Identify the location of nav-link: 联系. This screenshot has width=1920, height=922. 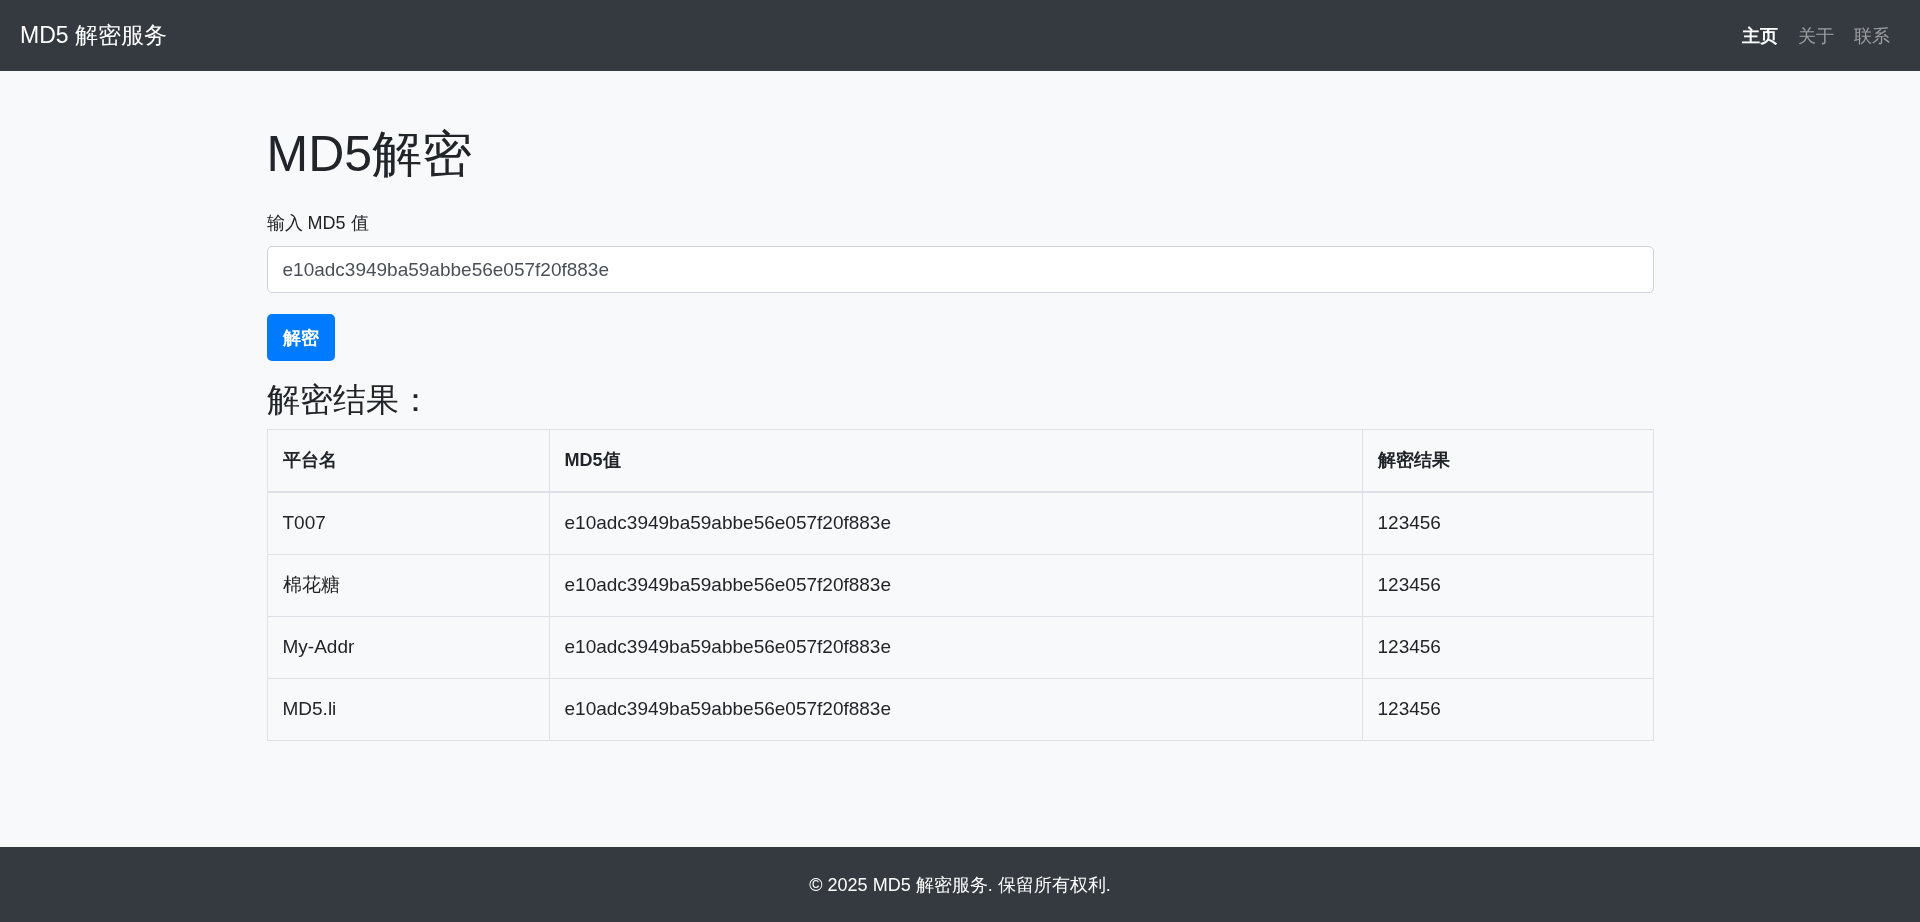
(1872, 35).